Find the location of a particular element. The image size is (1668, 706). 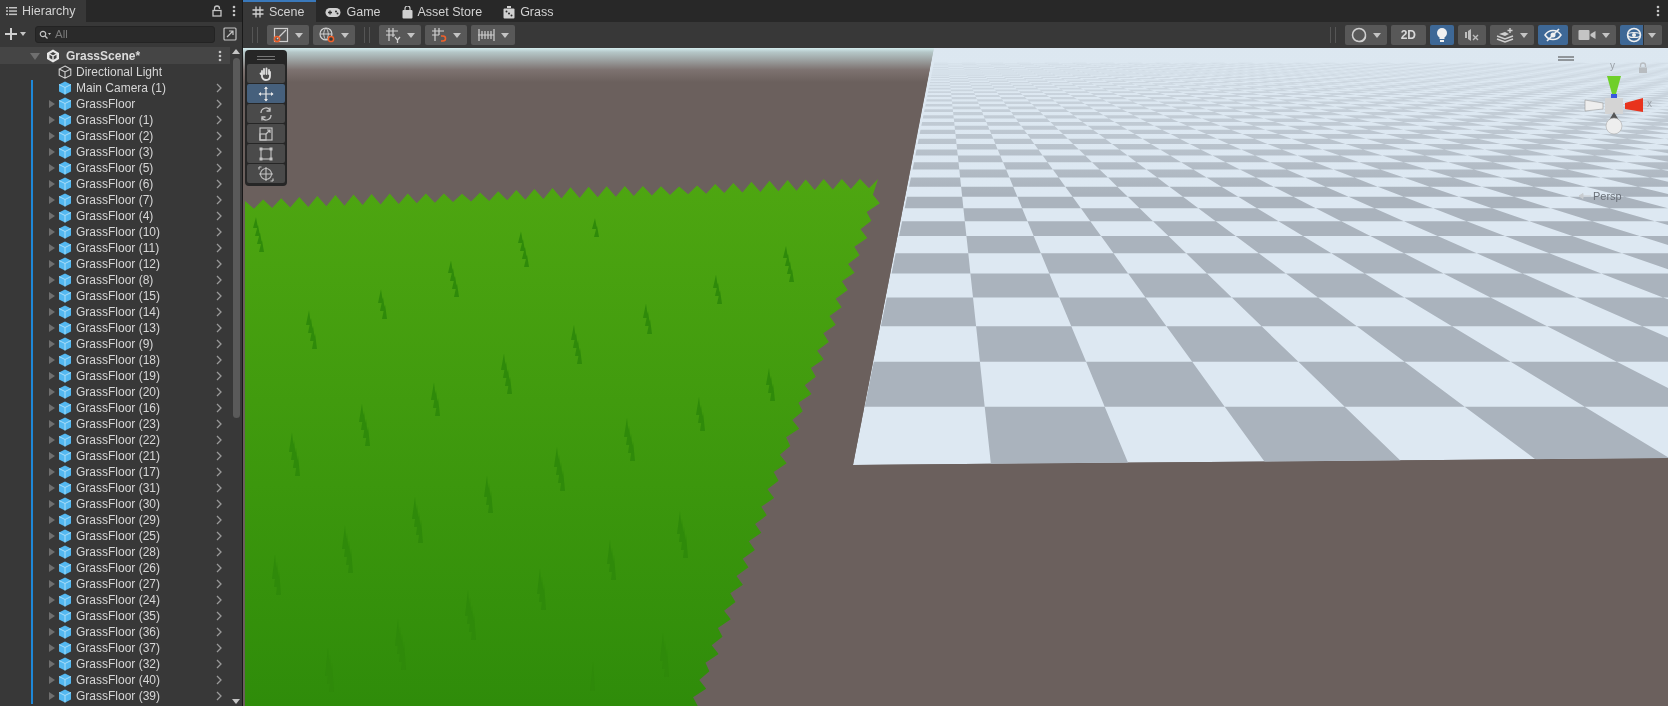

hierarchy-item: GrassFloor (2) is located at coordinates (115, 136).